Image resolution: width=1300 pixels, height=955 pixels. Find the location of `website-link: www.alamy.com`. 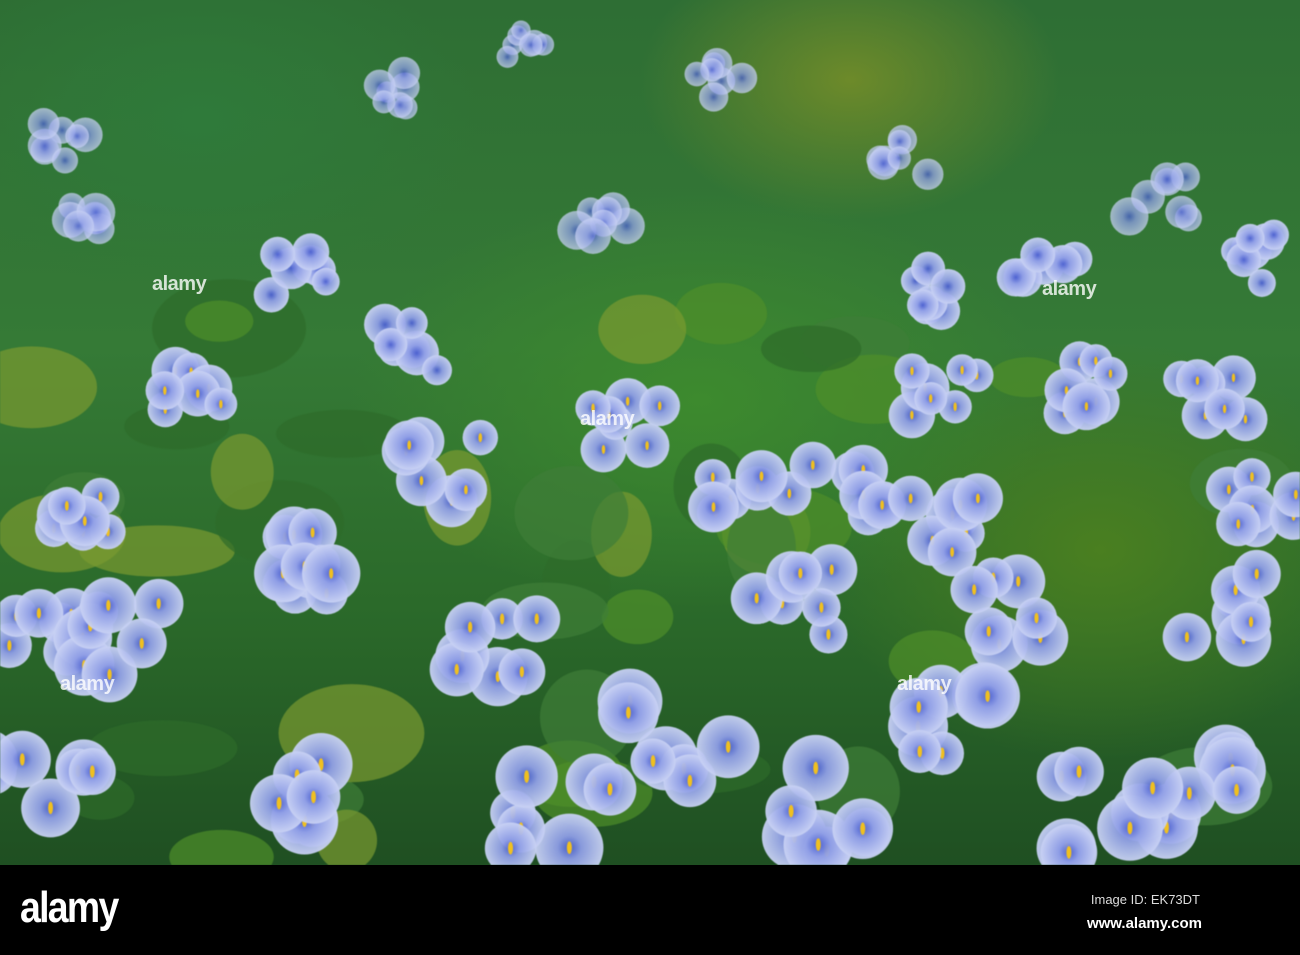

website-link: www.alamy.com is located at coordinates (1144, 923).